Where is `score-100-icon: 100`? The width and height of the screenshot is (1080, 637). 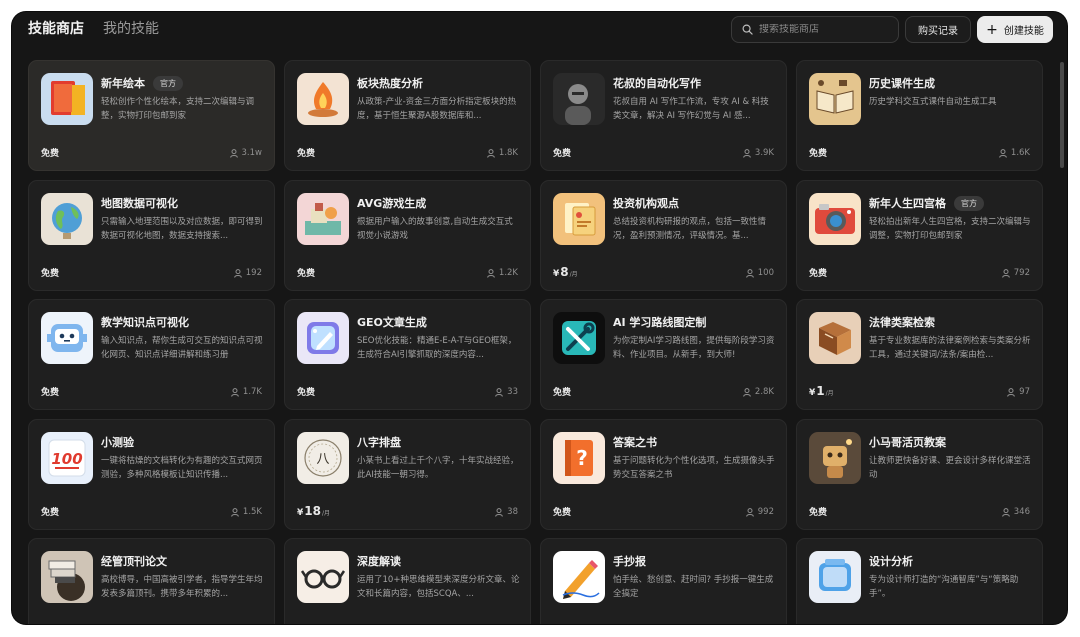 score-100-icon: 100 is located at coordinates (67, 458).